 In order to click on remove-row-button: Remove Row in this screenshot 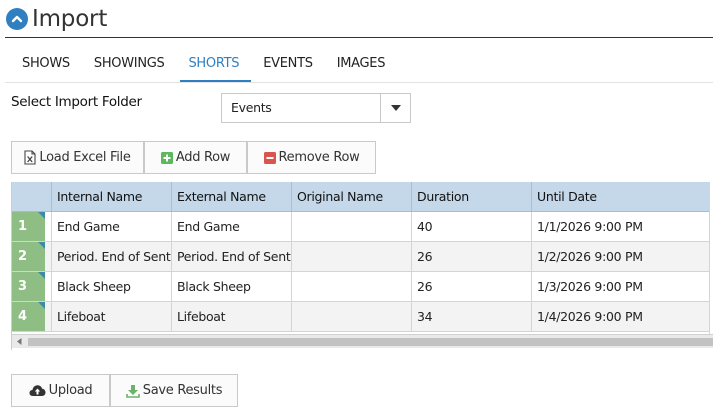, I will do `click(311, 157)`.